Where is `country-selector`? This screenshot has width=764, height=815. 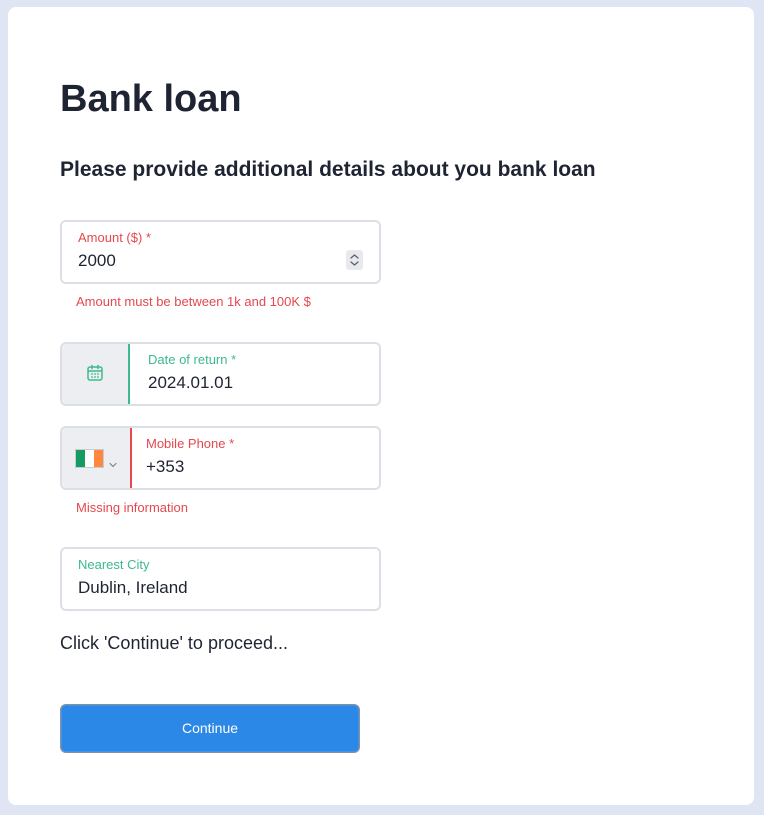 country-selector is located at coordinates (97, 458).